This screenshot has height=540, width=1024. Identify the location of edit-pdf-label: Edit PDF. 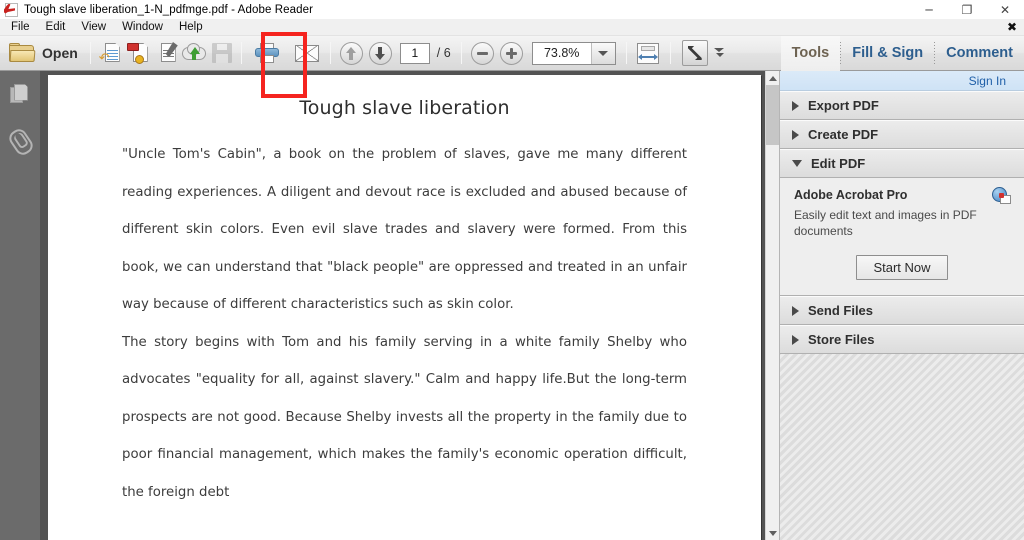
(838, 163).